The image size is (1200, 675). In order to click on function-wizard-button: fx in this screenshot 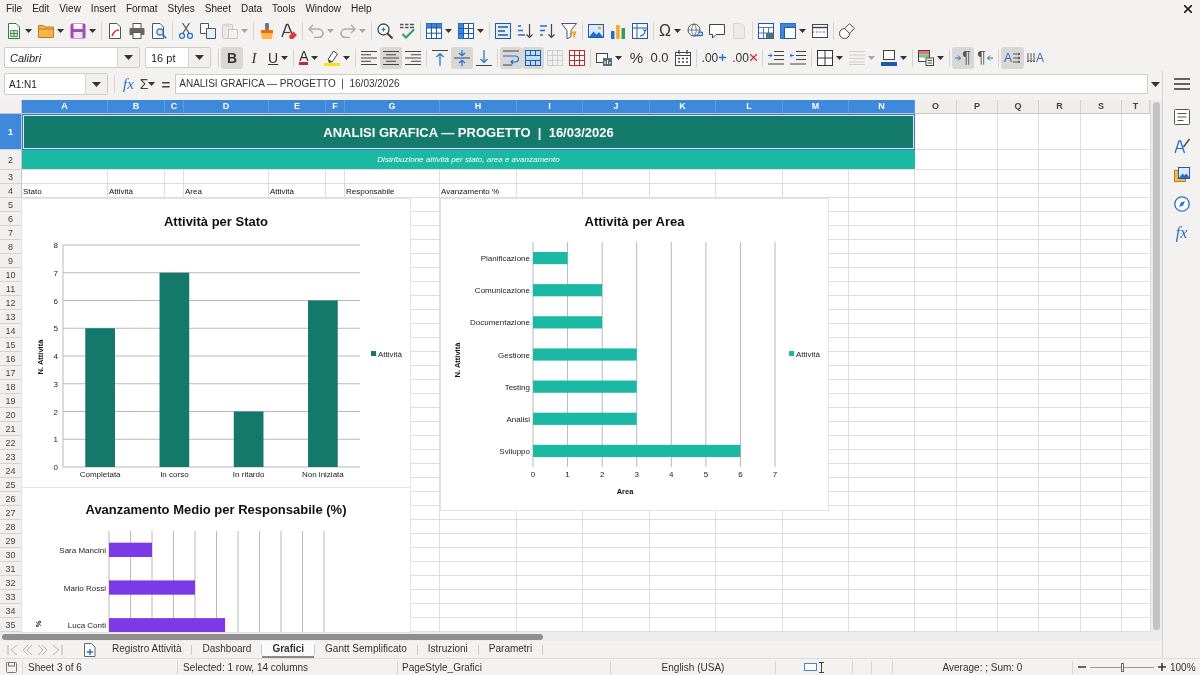, I will do `click(128, 84)`.